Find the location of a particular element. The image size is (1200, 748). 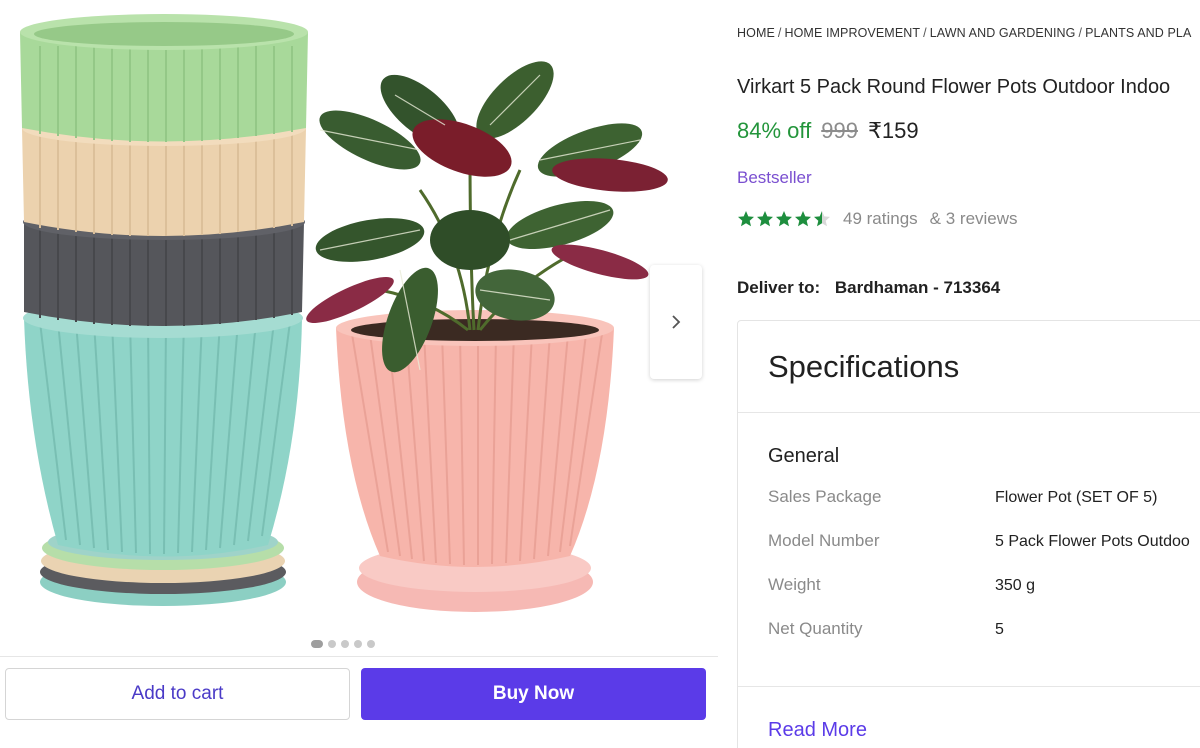

spec-value: 5 is located at coordinates (999, 629).